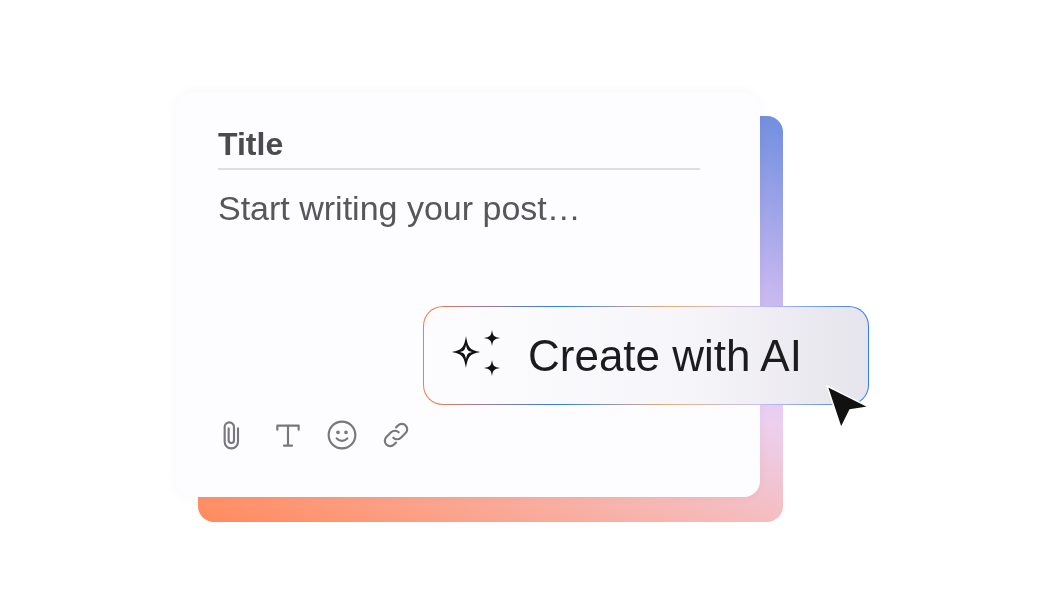 Image resolution: width=1045 pixels, height=613 pixels. What do you see at coordinates (342, 435) in the screenshot?
I see `smiley-icon` at bounding box center [342, 435].